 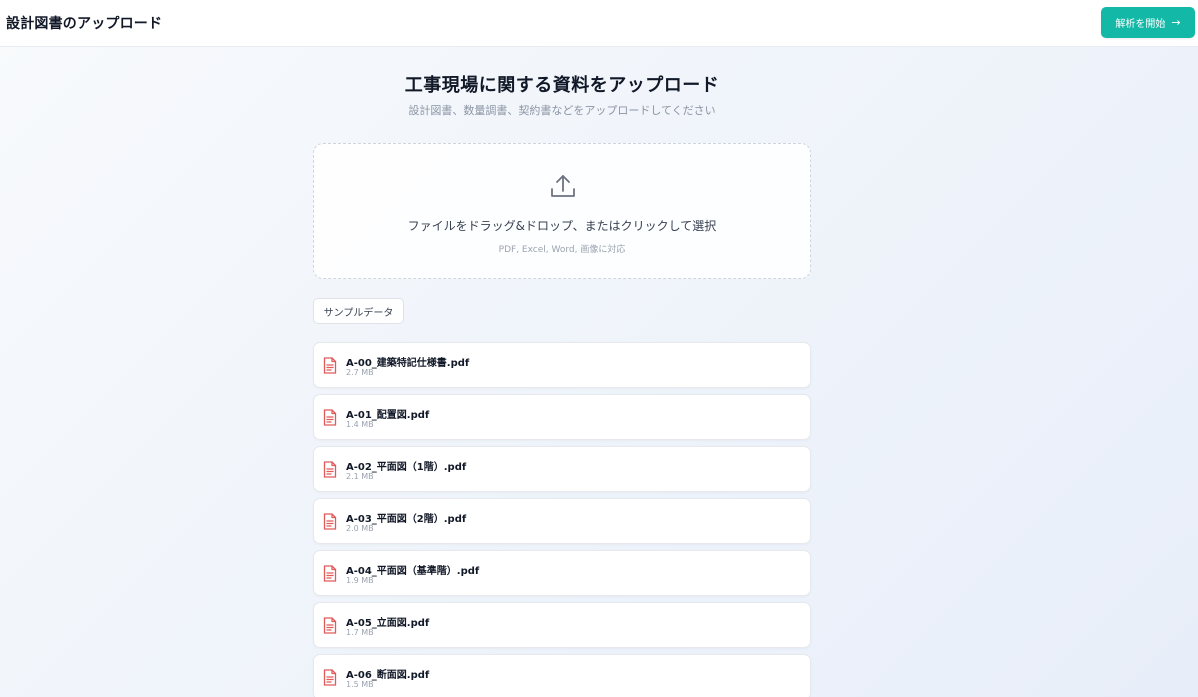 What do you see at coordinates (406, 519) in the screenshot?
I see `file-name: A-03_平面図（2階）.pdf` at bounding box center [406, 519].